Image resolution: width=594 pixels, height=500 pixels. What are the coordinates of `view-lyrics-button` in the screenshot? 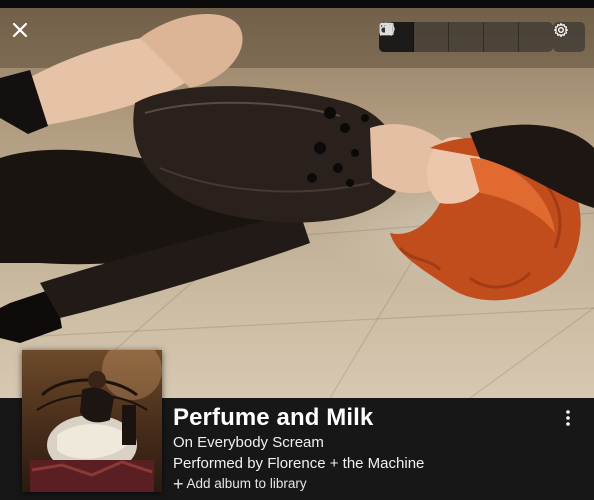 It's located at (431, 37).